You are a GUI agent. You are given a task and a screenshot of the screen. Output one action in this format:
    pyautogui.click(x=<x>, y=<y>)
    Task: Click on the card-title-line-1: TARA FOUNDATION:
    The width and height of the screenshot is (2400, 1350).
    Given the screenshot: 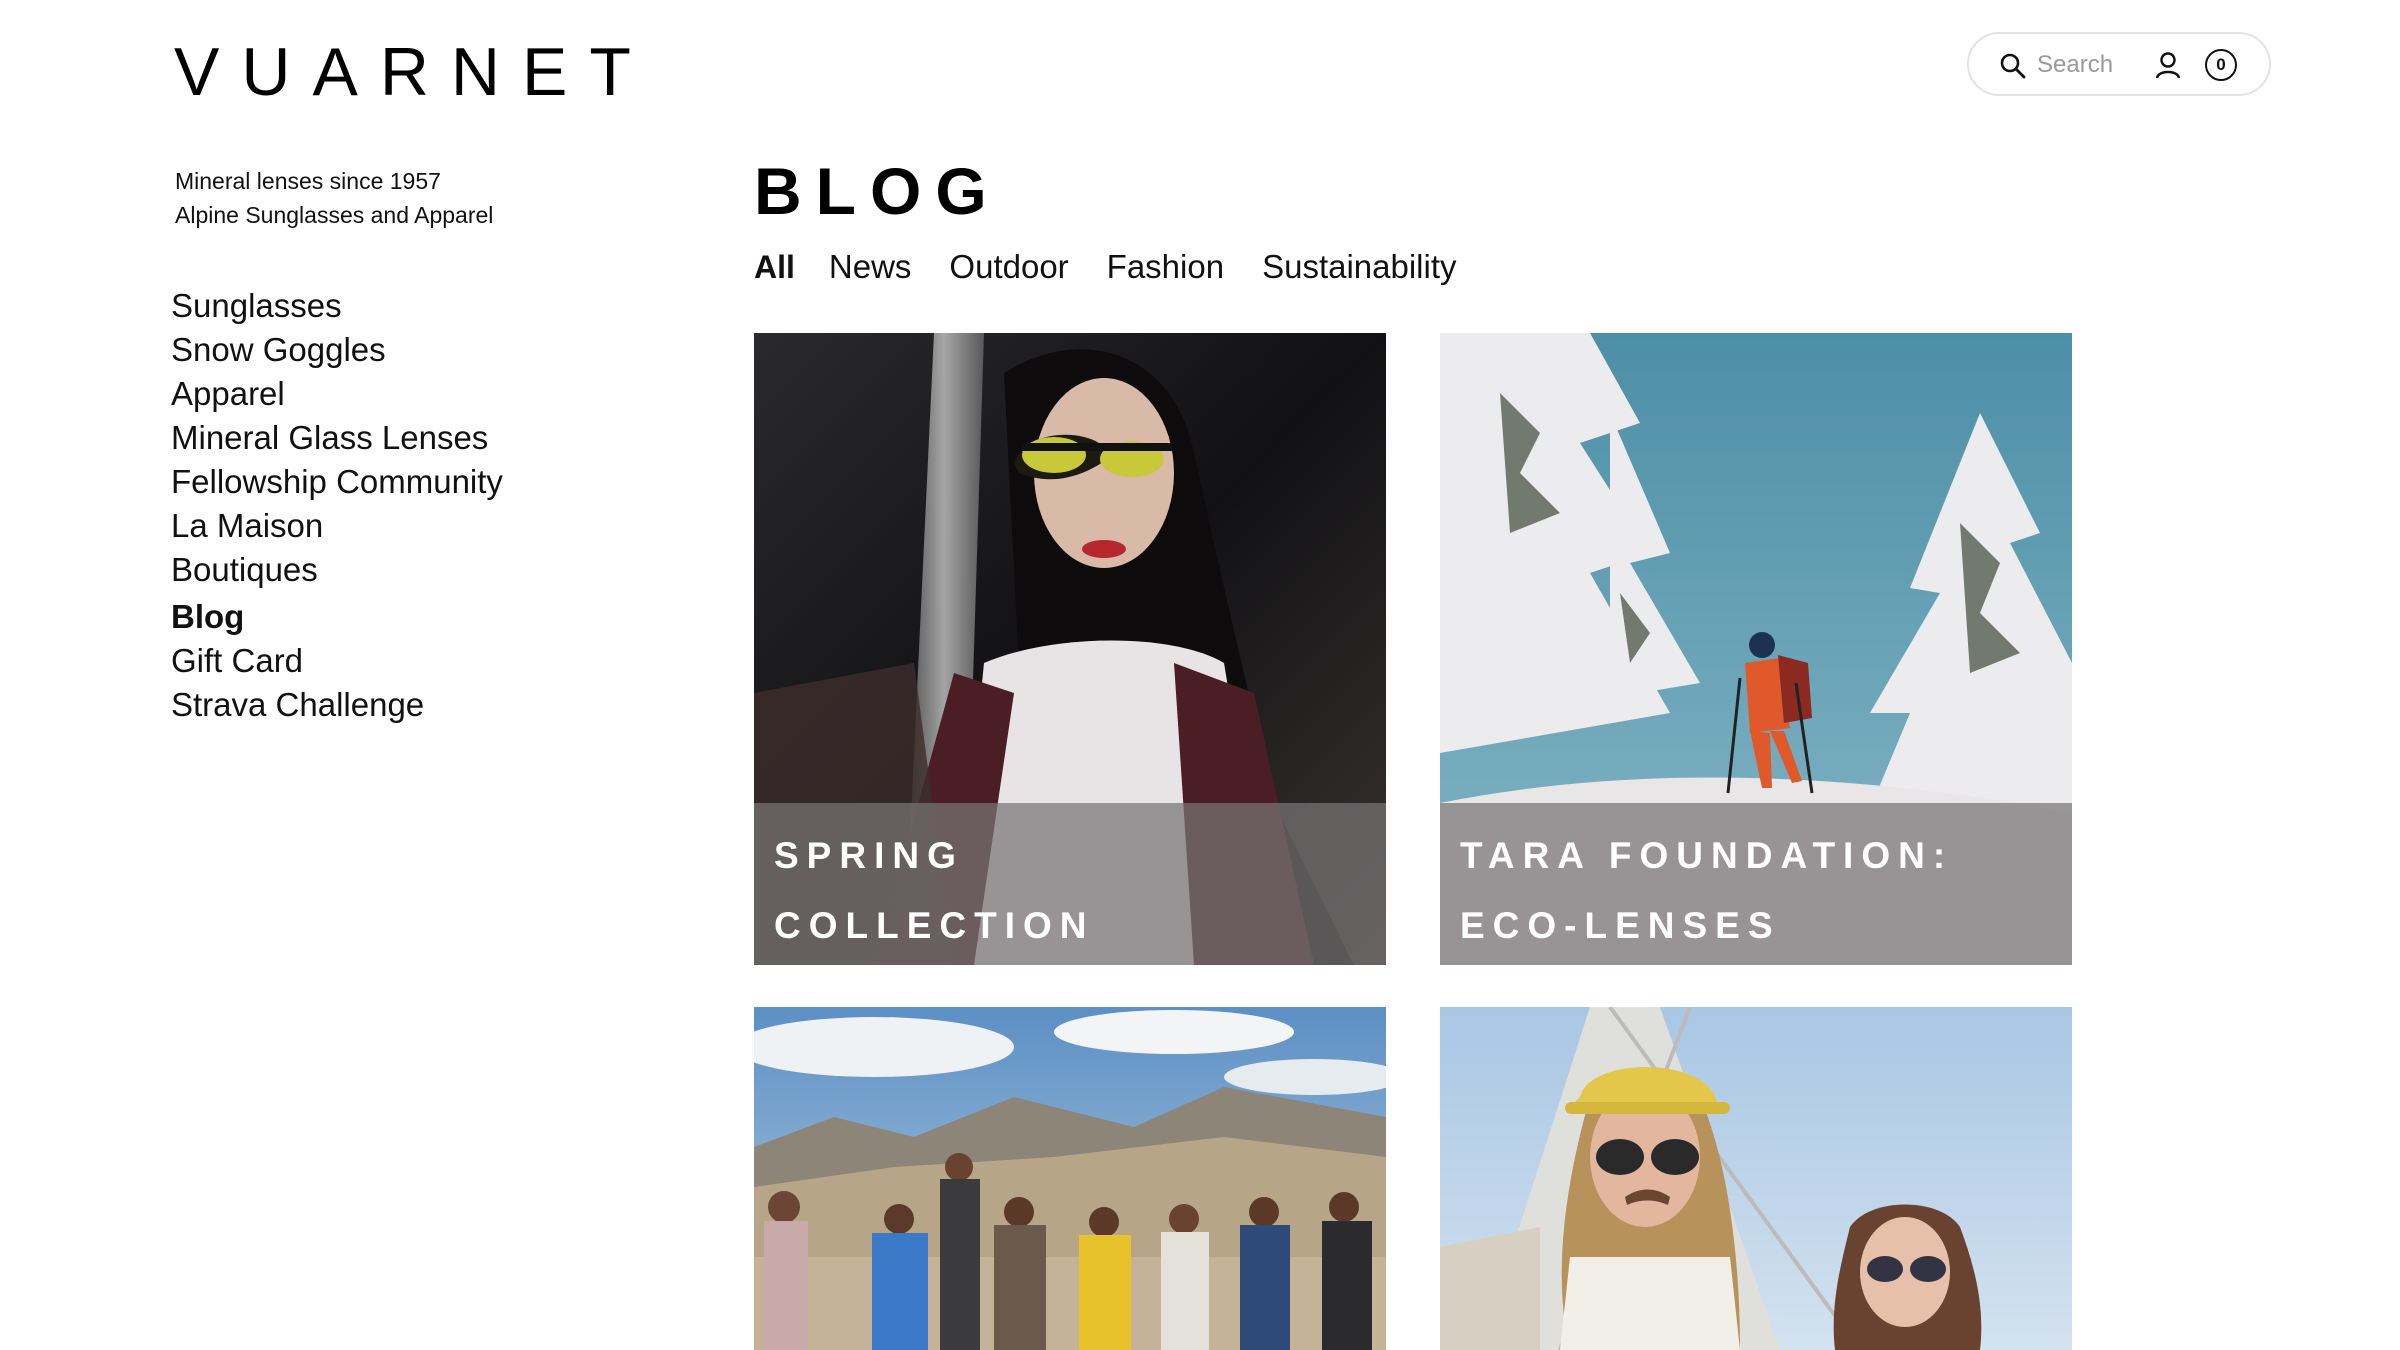 What is the action you would take?
    pyautogui.click(x=1707, y=855)
    